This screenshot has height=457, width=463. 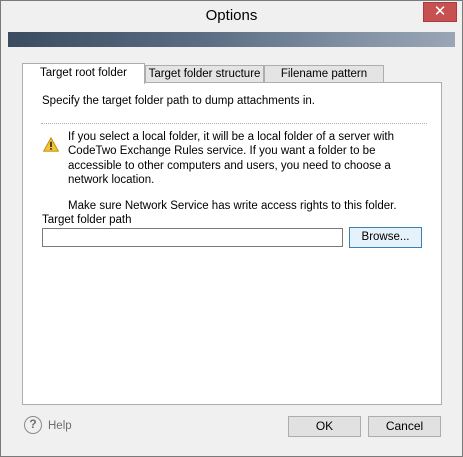 I want to click on dotted-separator, so click(x=234, y=123).